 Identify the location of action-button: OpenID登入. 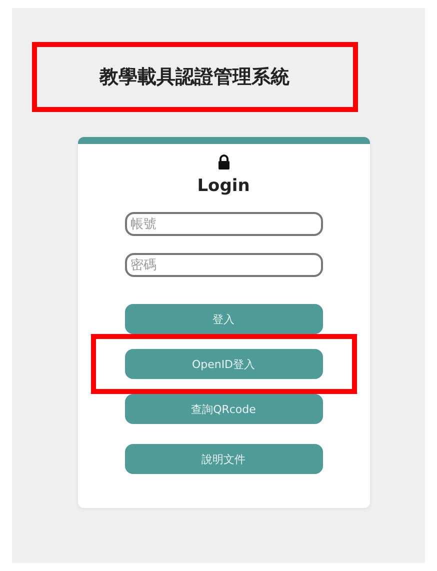
(223, 364).